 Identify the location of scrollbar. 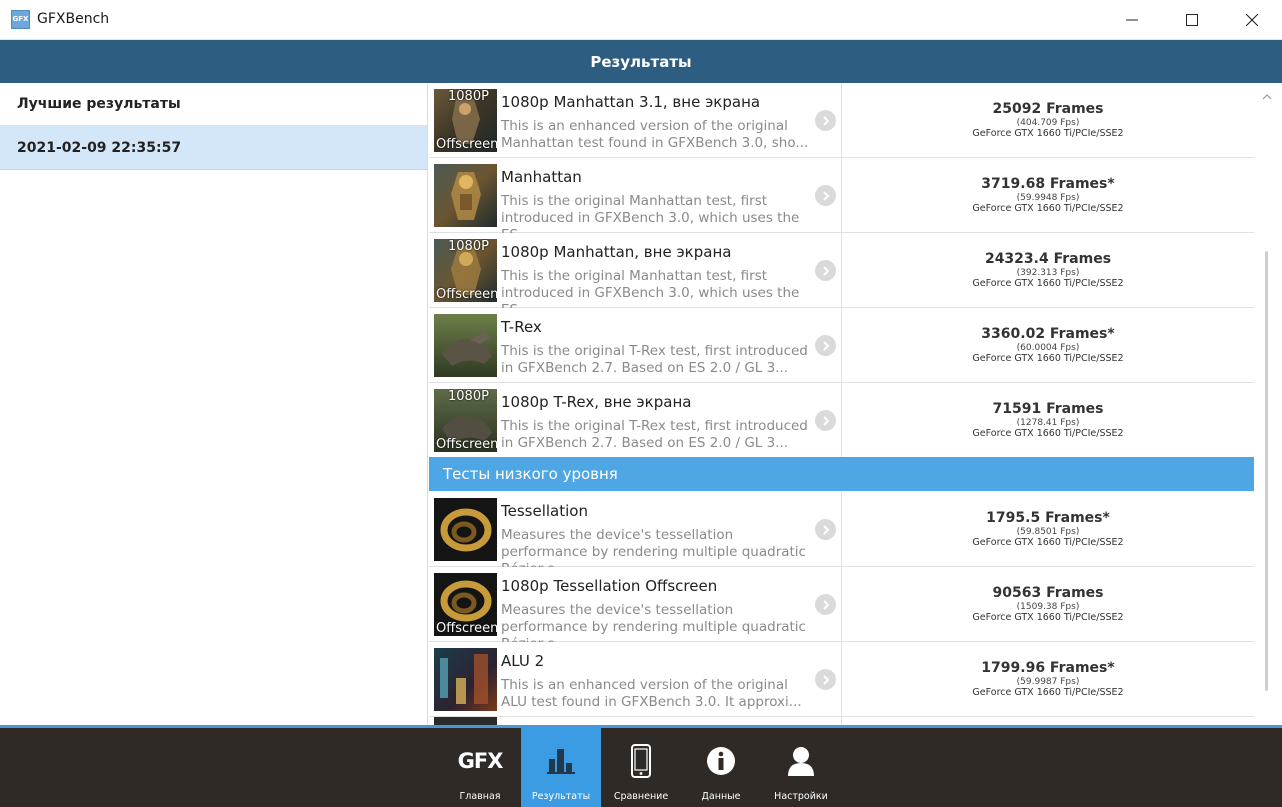
(1267, 404).